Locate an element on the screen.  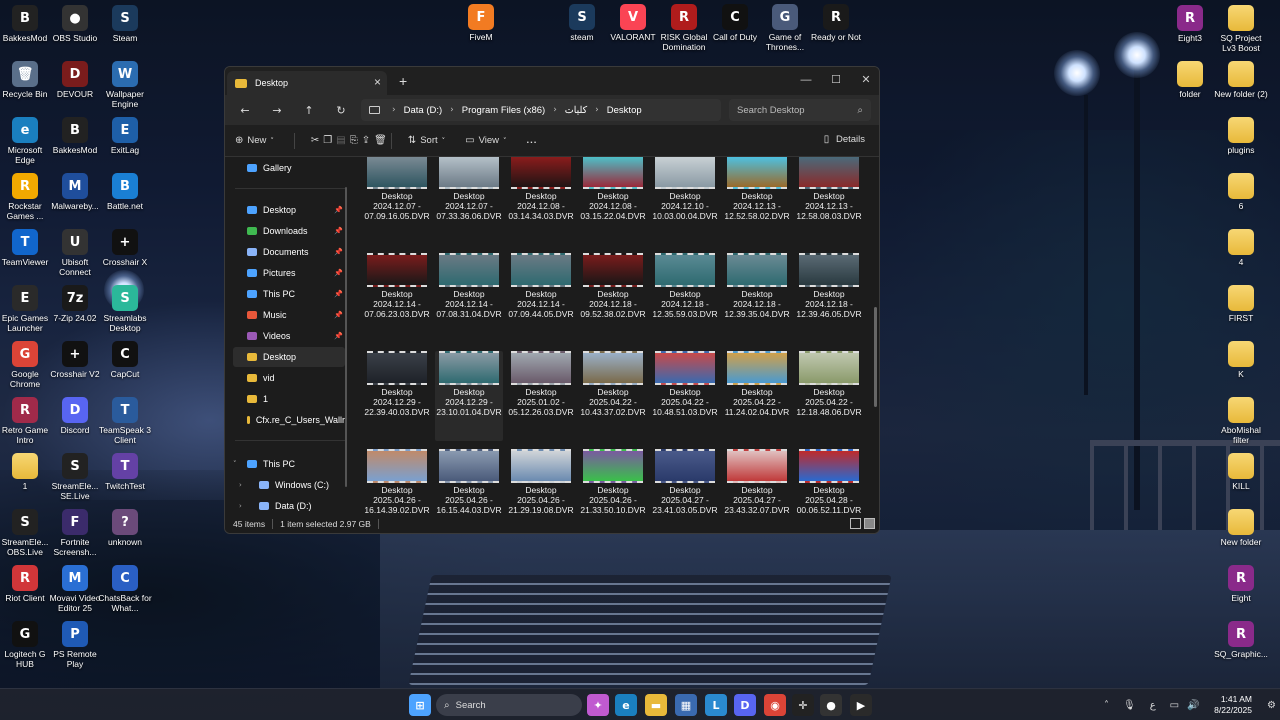
cut-icon: ✂ is located at coordinates (315, 140).